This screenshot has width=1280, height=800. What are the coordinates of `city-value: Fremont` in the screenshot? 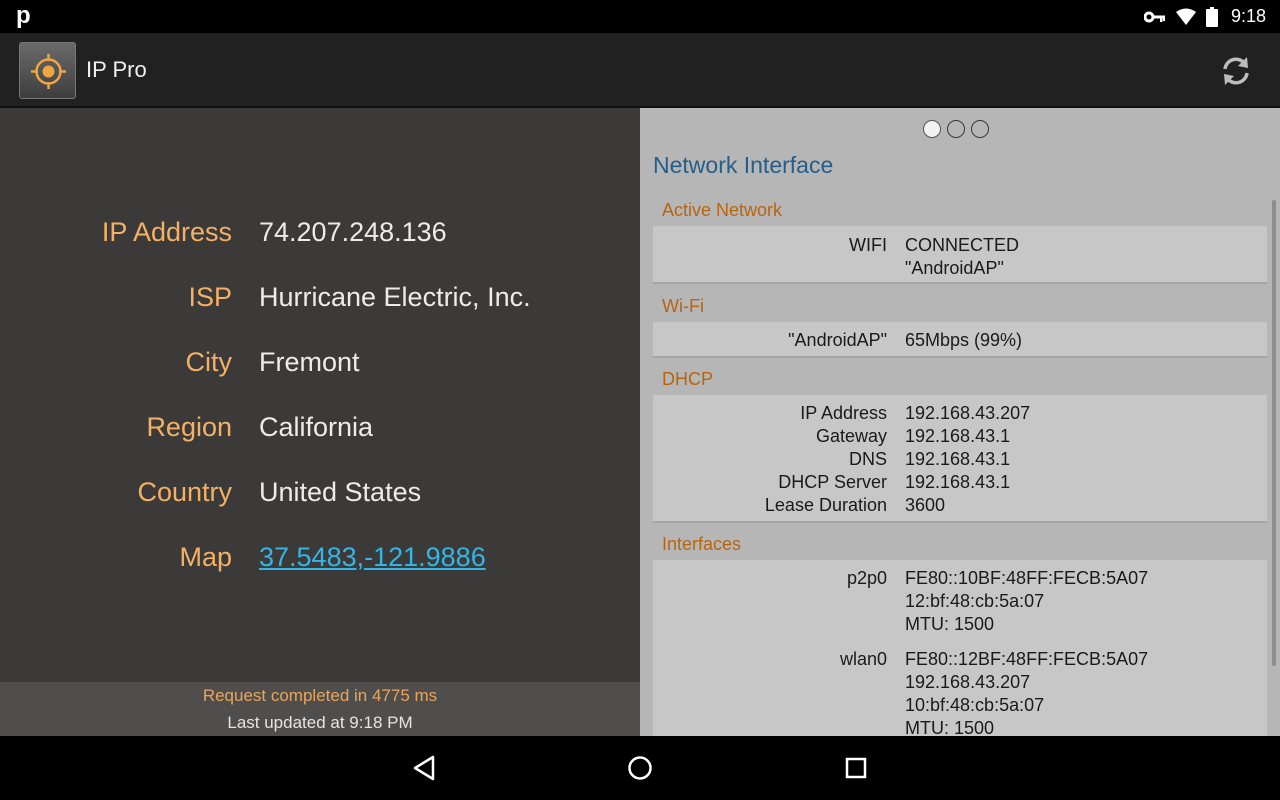 It's located at (309, 362).